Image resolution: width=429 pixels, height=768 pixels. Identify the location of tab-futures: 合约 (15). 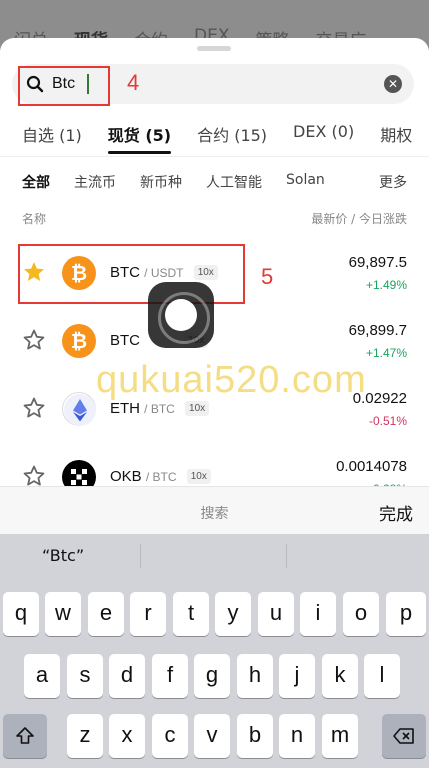
(232, 138).